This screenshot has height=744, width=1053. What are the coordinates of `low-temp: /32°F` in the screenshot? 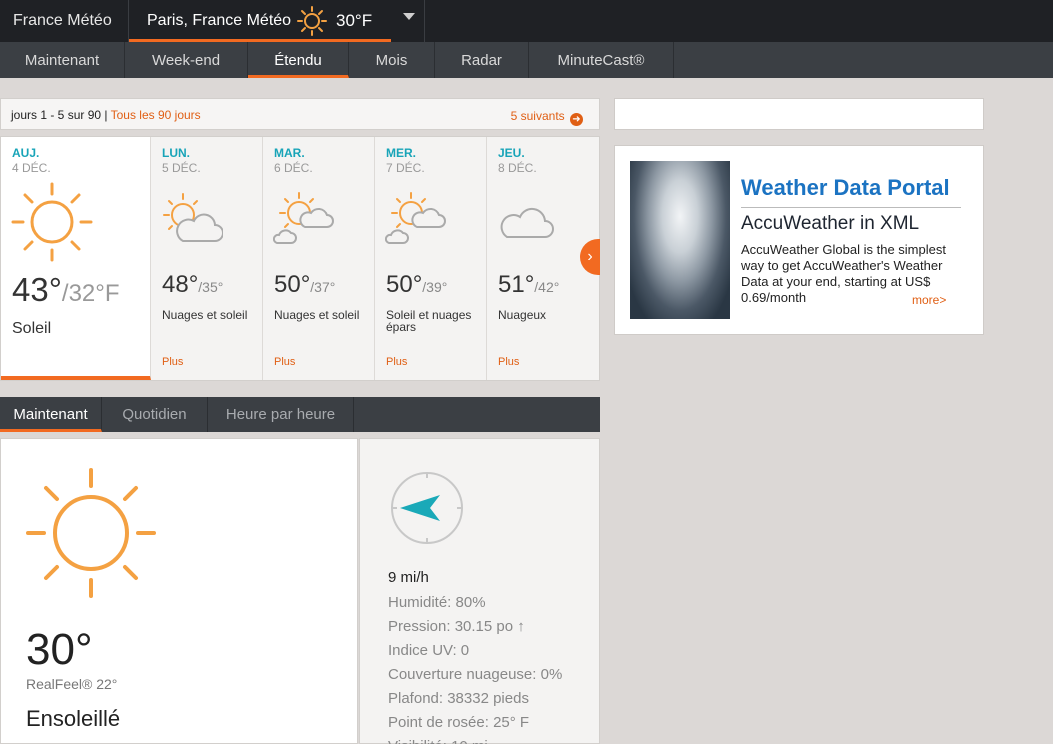 It's located at (90, 293).